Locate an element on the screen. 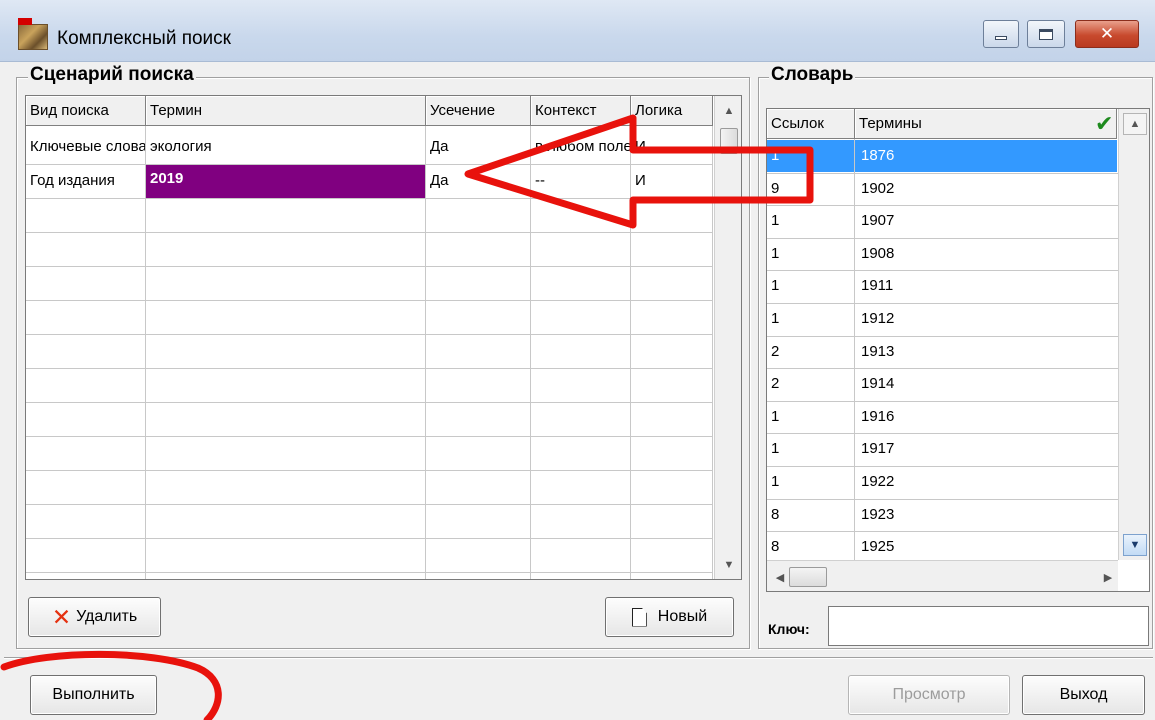 This screenshot has width=1155, height=720. scroll-left-icon: ◀ is located at coordinates (780, 577).